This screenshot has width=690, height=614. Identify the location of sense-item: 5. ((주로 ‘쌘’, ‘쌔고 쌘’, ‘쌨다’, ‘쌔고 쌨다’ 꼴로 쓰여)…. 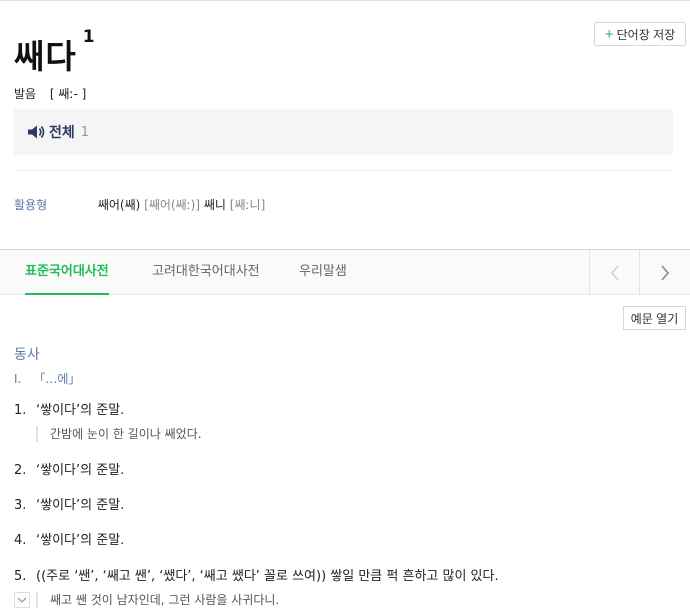
(256, 574).